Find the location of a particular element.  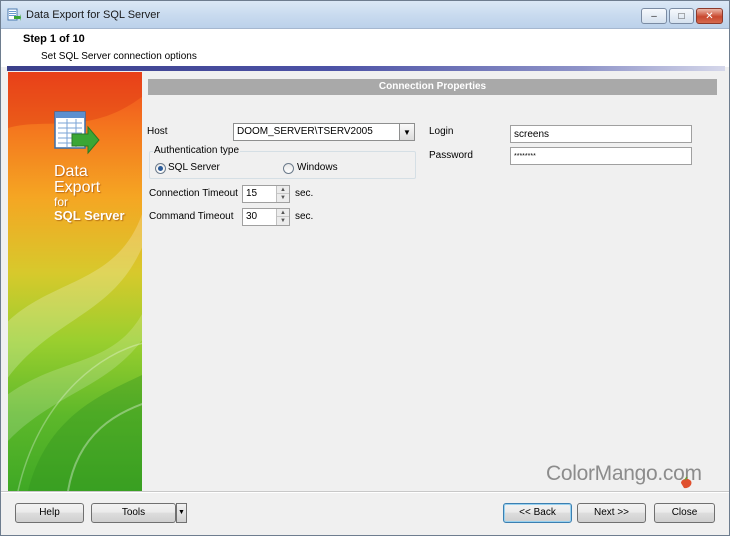

auth-sql-server-radio is located at coordinates (160, 168).